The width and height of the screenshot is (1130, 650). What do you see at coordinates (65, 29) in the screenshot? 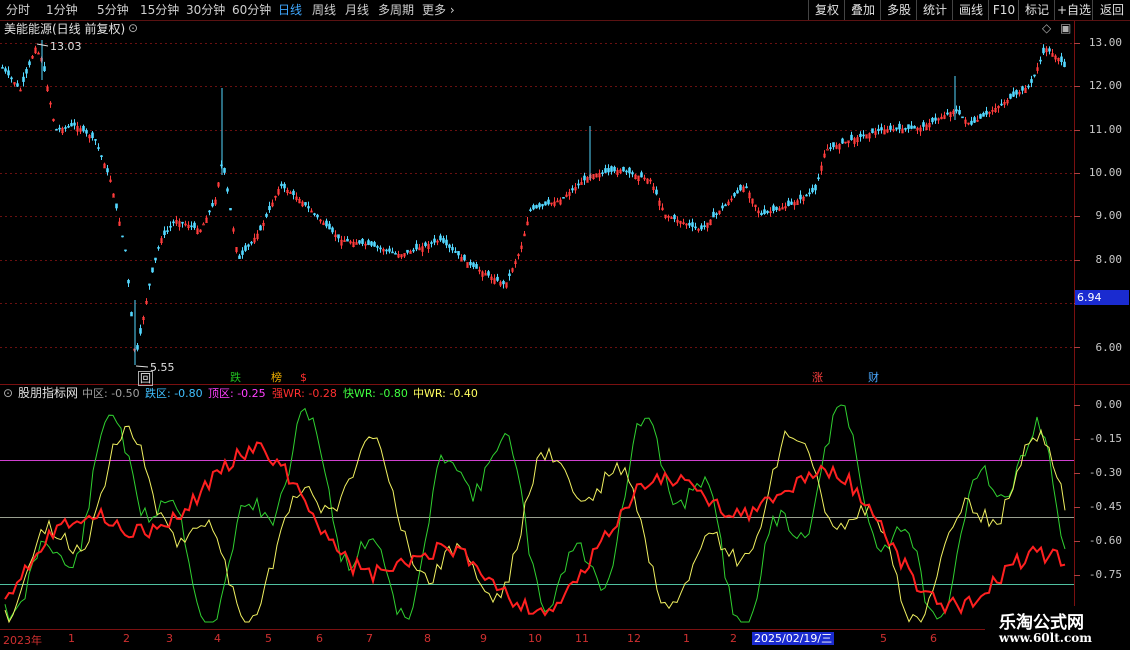
I see `stock-title: 美能能源(日线 前复权)` at bounding box center [65, 29].